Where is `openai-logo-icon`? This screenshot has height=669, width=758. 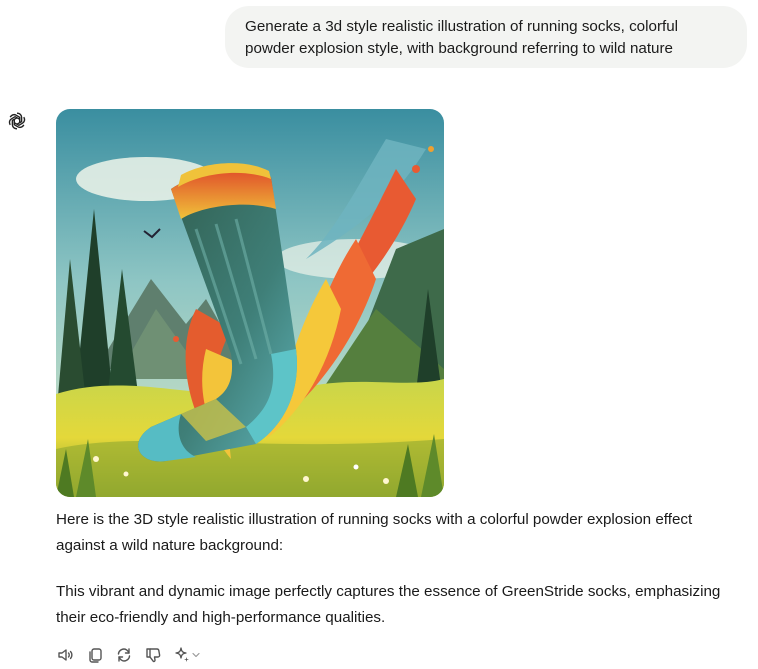
openai-logo-icon is located at coordinates (17, 121).